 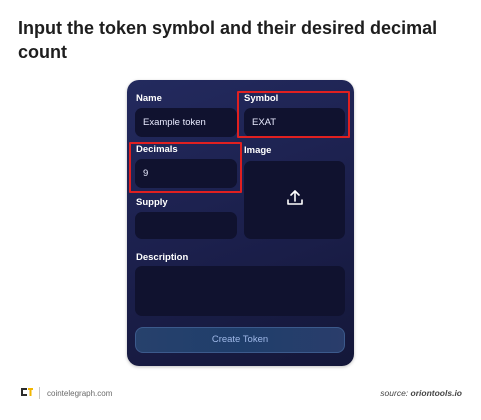 I want to click on footer-source: source: oriontools.io, so click(x=421, y=393).